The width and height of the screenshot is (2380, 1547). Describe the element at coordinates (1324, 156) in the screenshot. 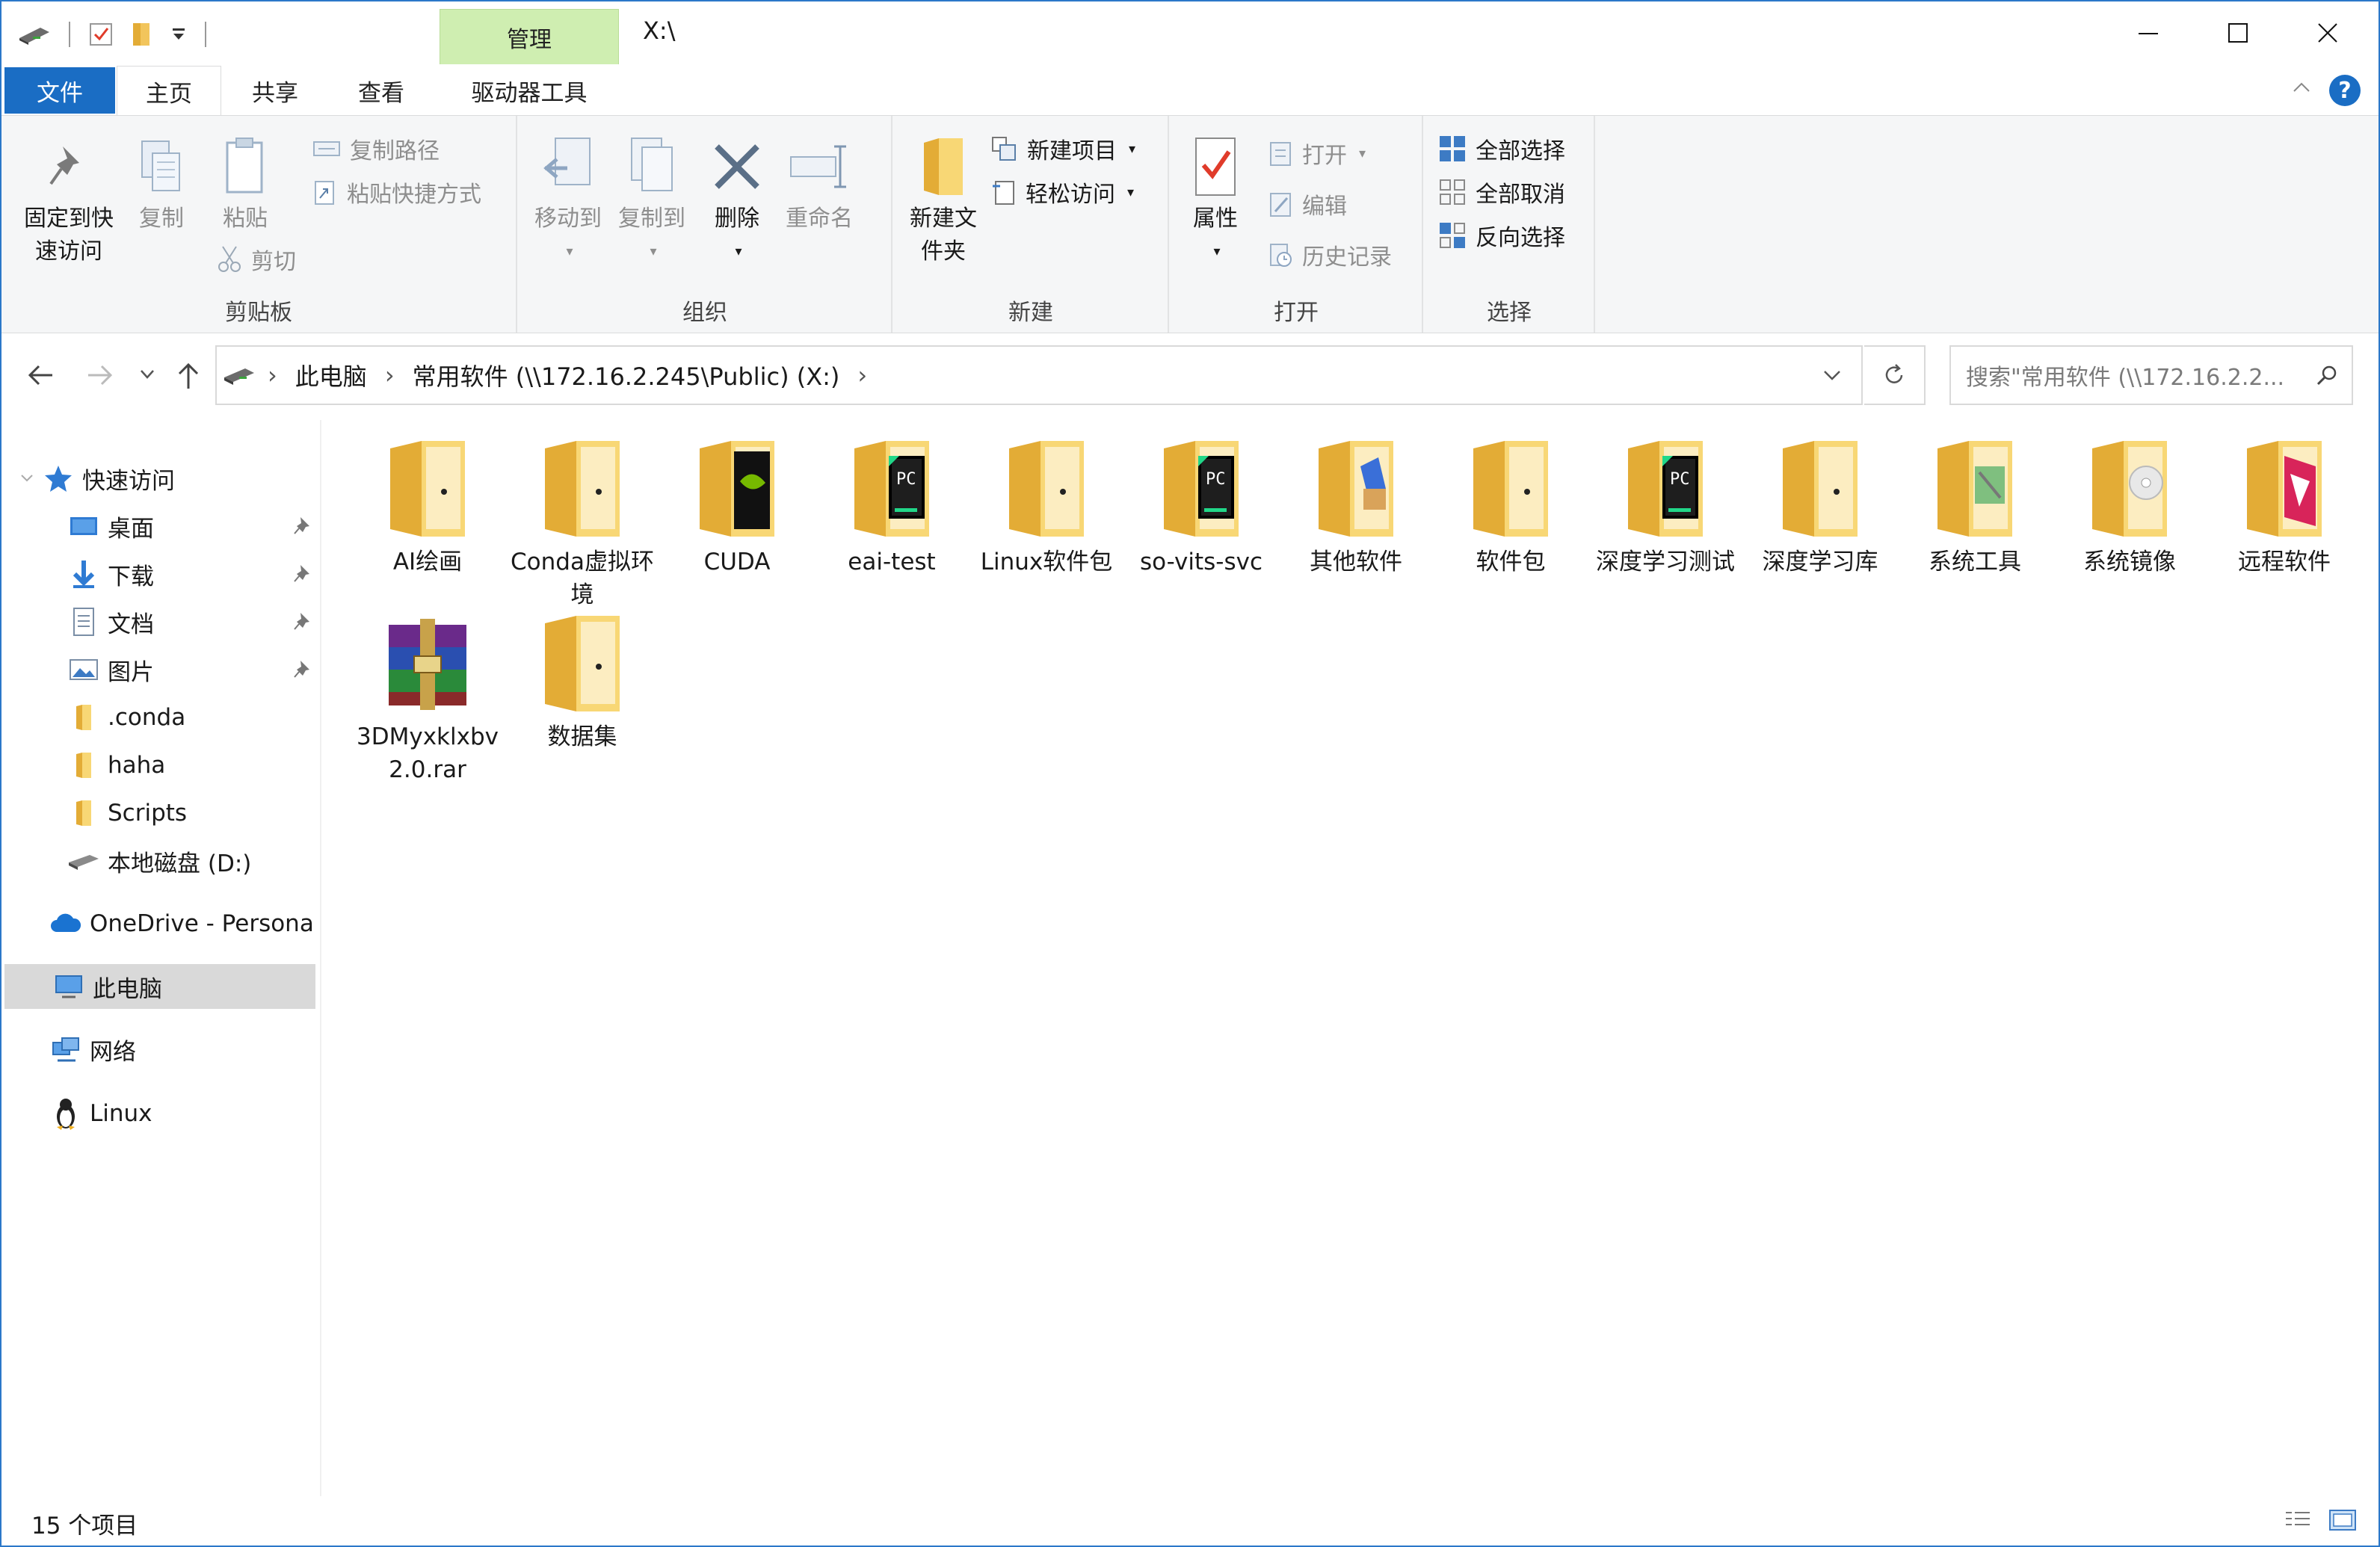

I see `open-label: 打开` at that location.